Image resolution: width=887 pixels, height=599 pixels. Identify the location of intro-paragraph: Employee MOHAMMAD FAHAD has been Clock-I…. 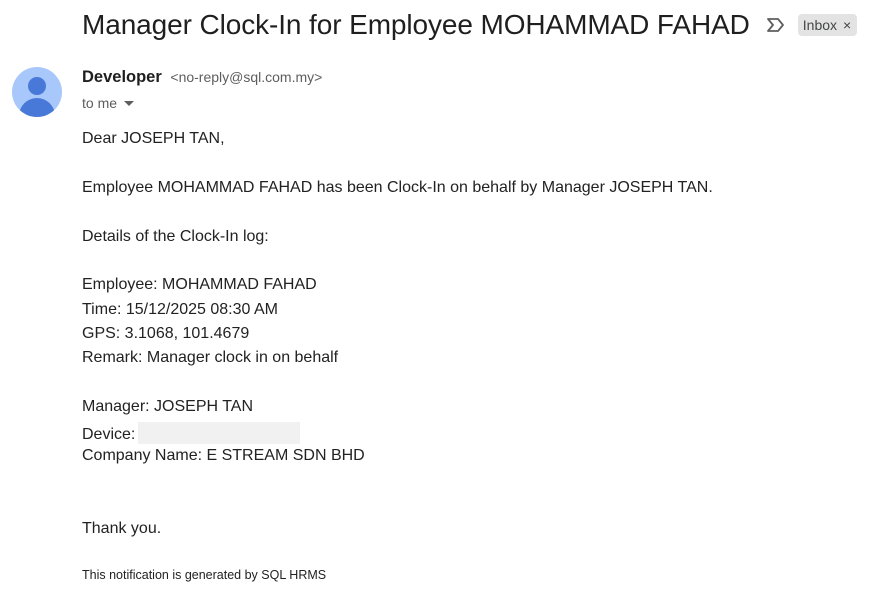
(397, 187).